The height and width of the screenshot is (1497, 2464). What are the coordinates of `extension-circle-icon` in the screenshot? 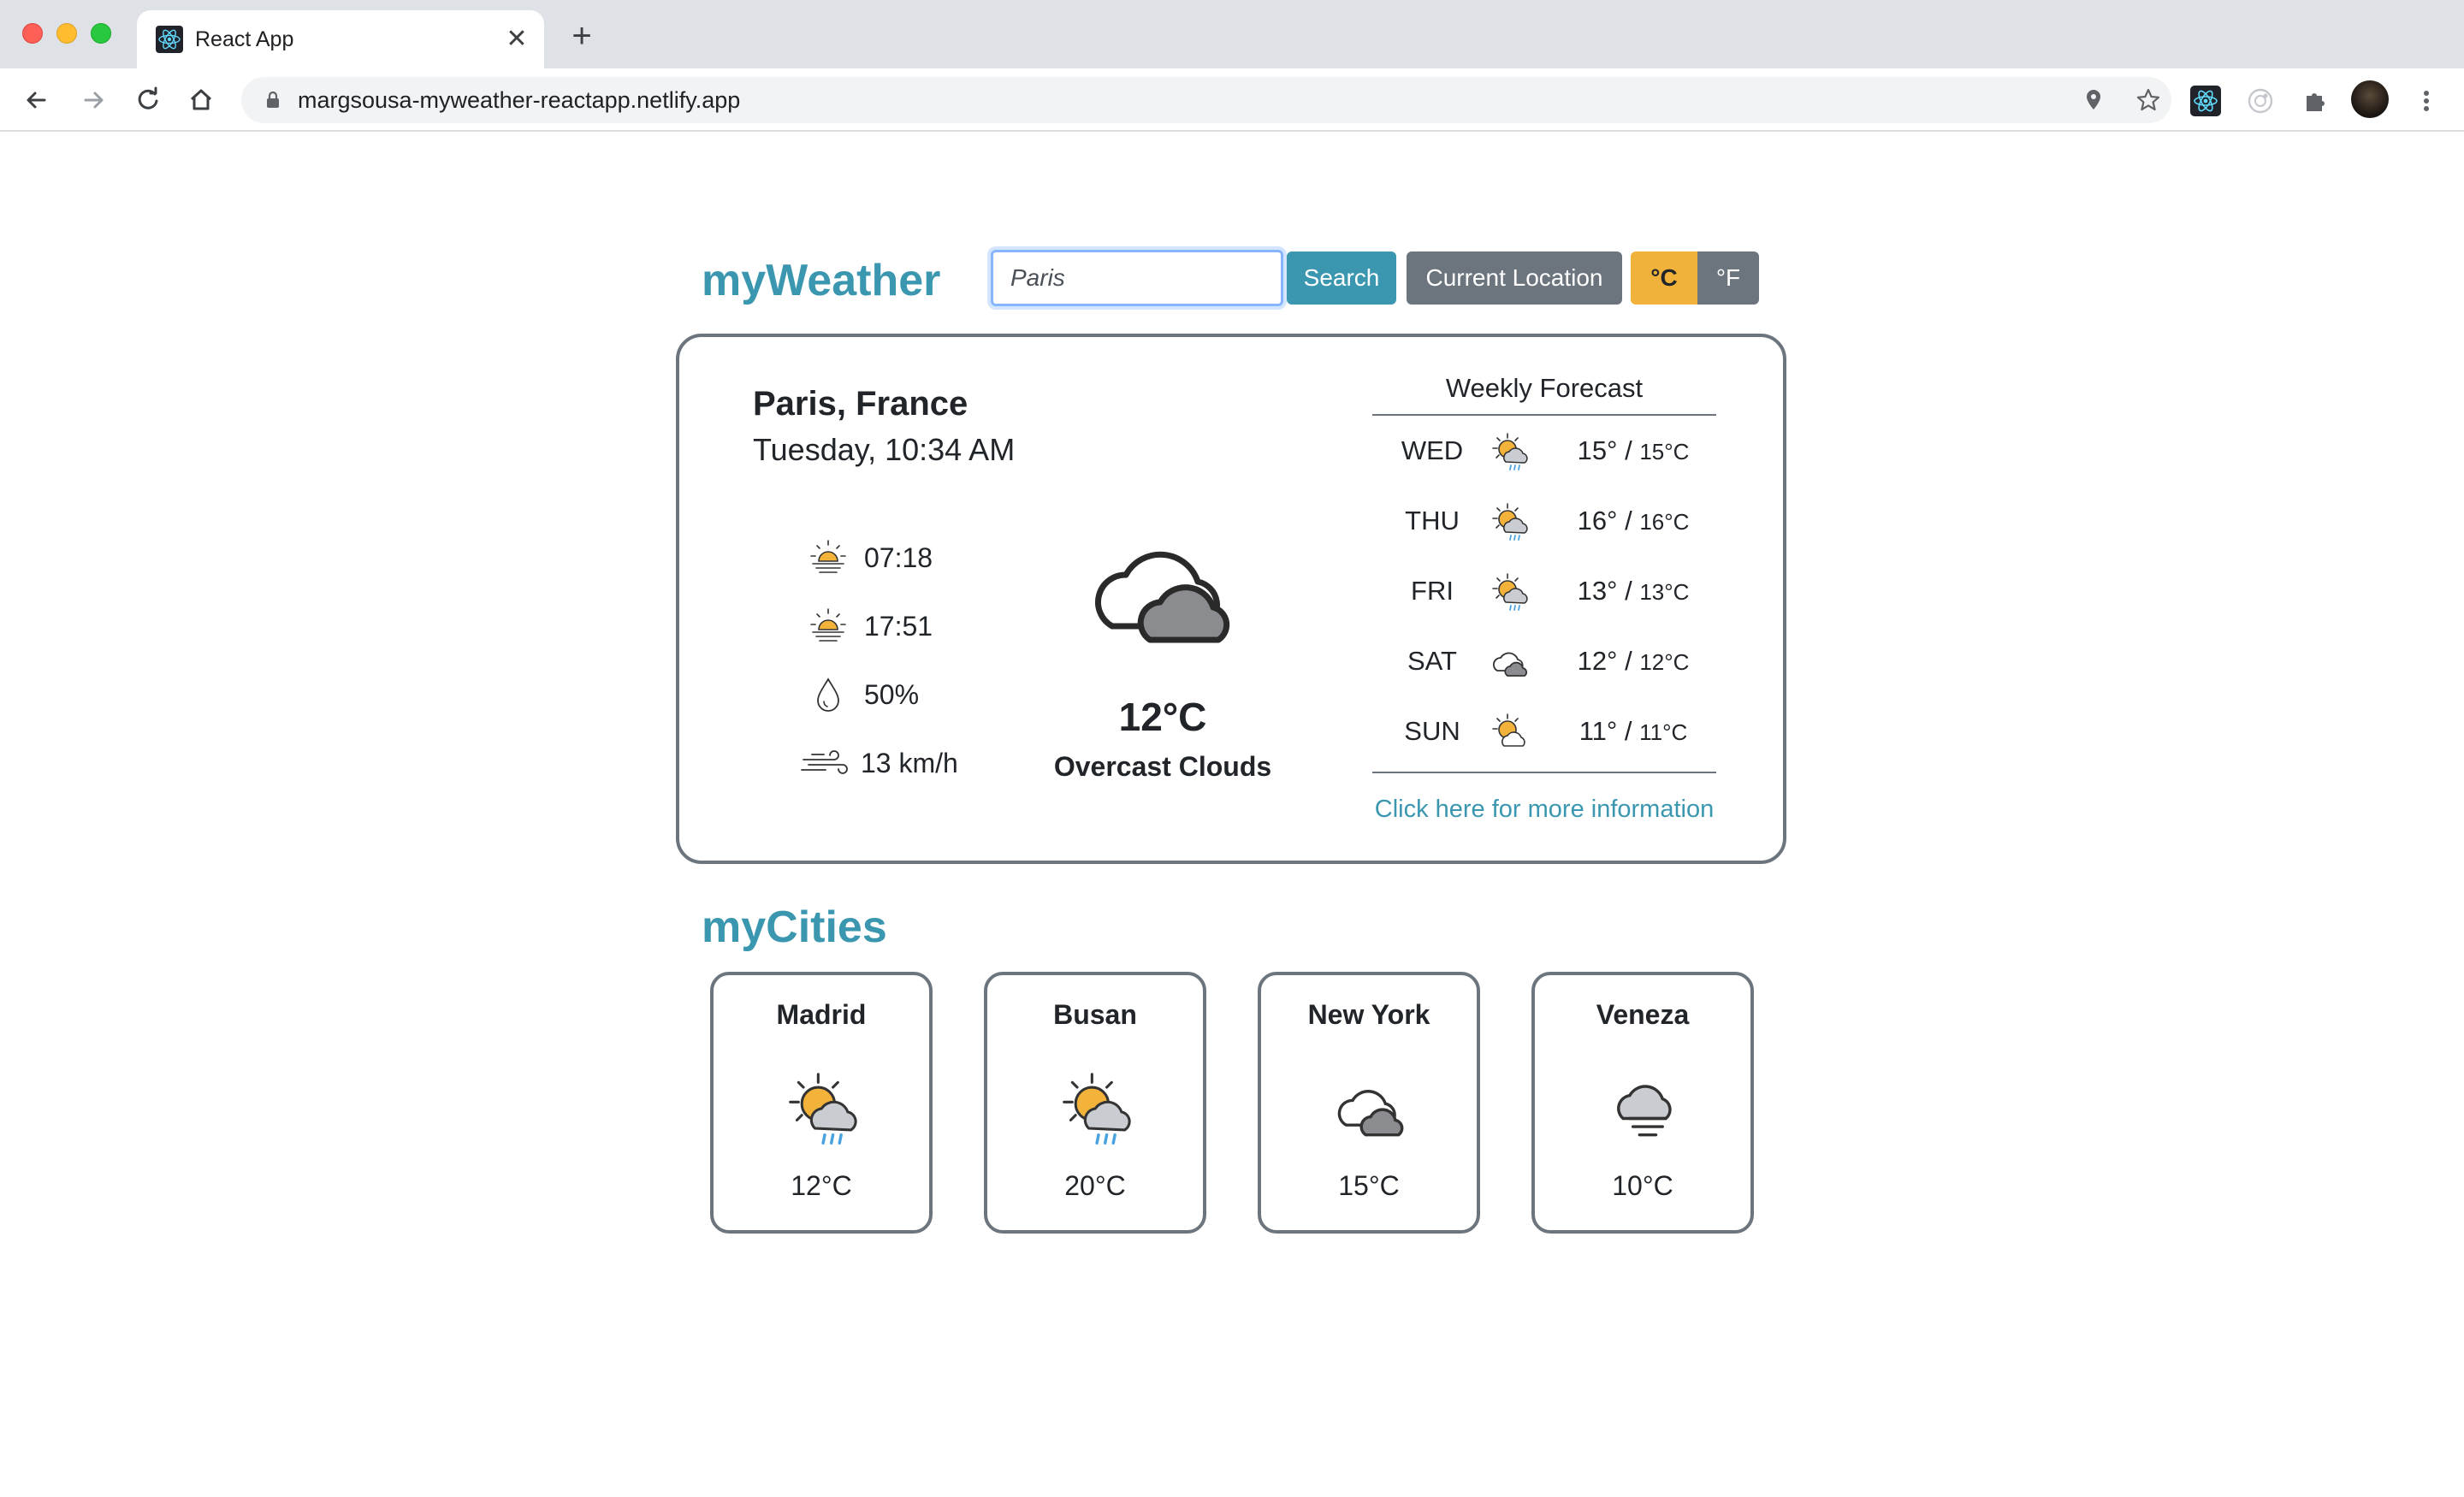 It's located at (2260, 101).